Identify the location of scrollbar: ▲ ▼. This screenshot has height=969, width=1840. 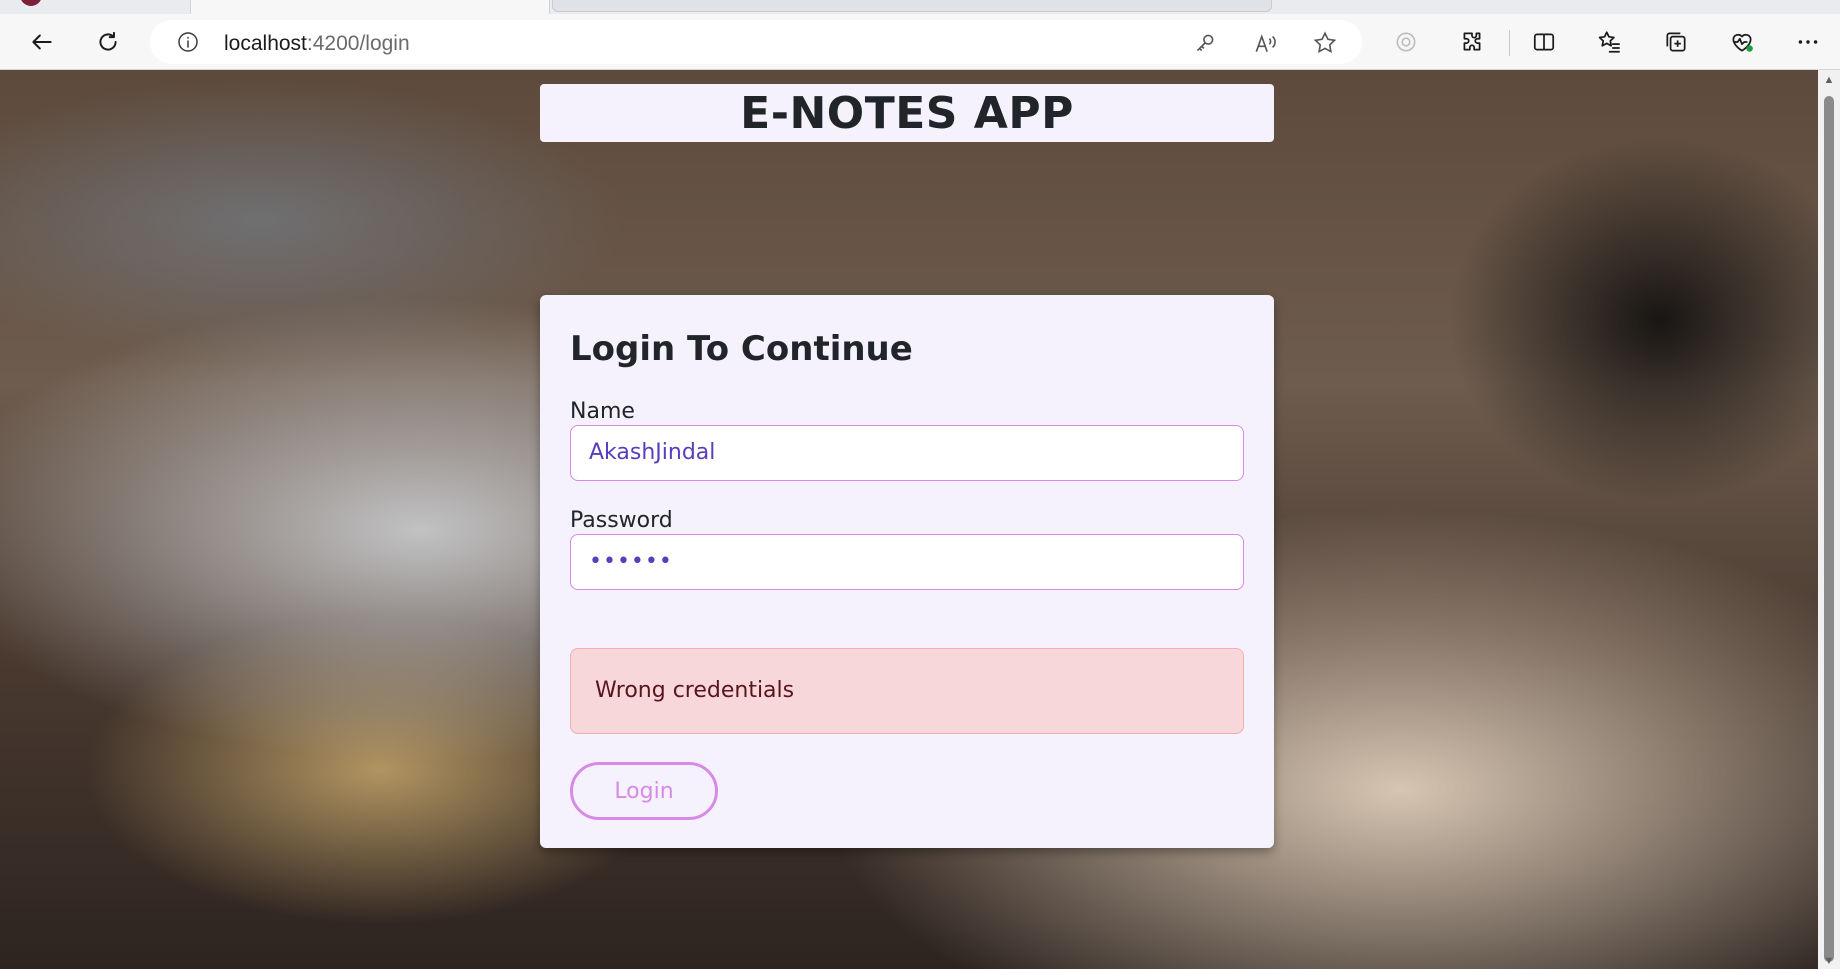
(1829, 519).